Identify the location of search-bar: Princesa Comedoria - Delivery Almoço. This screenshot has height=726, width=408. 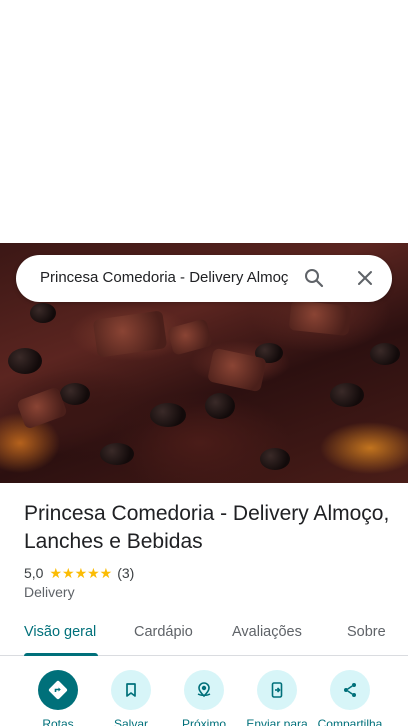
(204, 278).